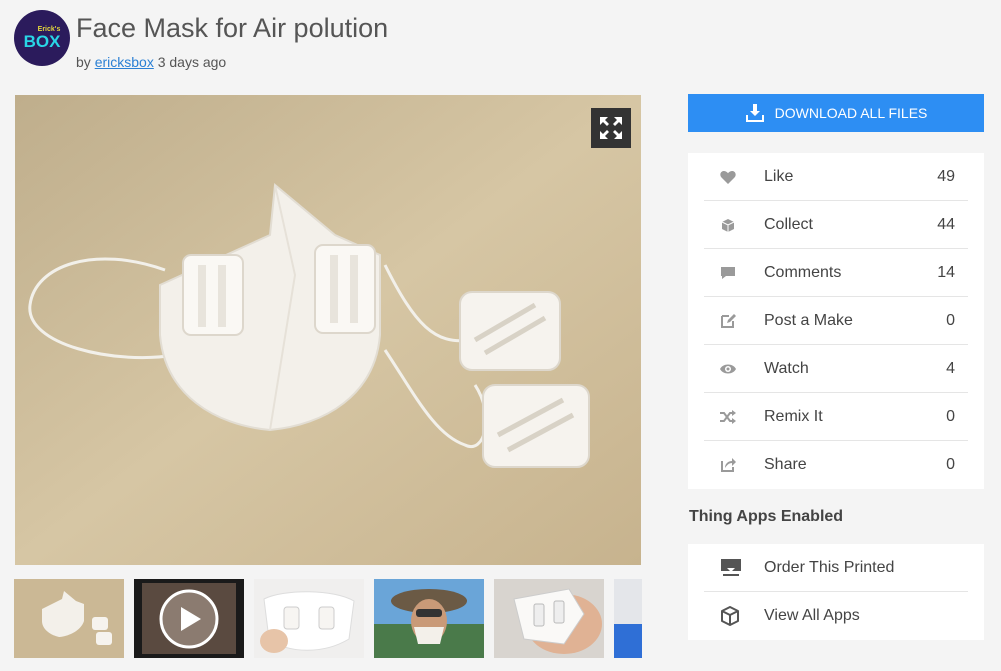 Image resolution: width=1001 pixels, height=671 pixels. What do you see at coordinates (726, 568) in the screenshot?
I see `printer-icon` at bounding box center [726, 568].